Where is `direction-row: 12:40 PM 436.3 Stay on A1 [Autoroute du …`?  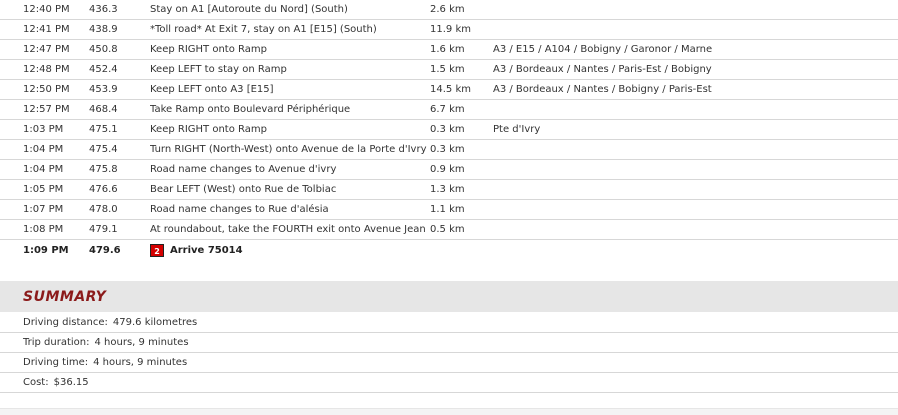
direction-row: 12:40 PM 436.3 Stay on A1 [Autoroute du … is located at coordinates (449, 10).